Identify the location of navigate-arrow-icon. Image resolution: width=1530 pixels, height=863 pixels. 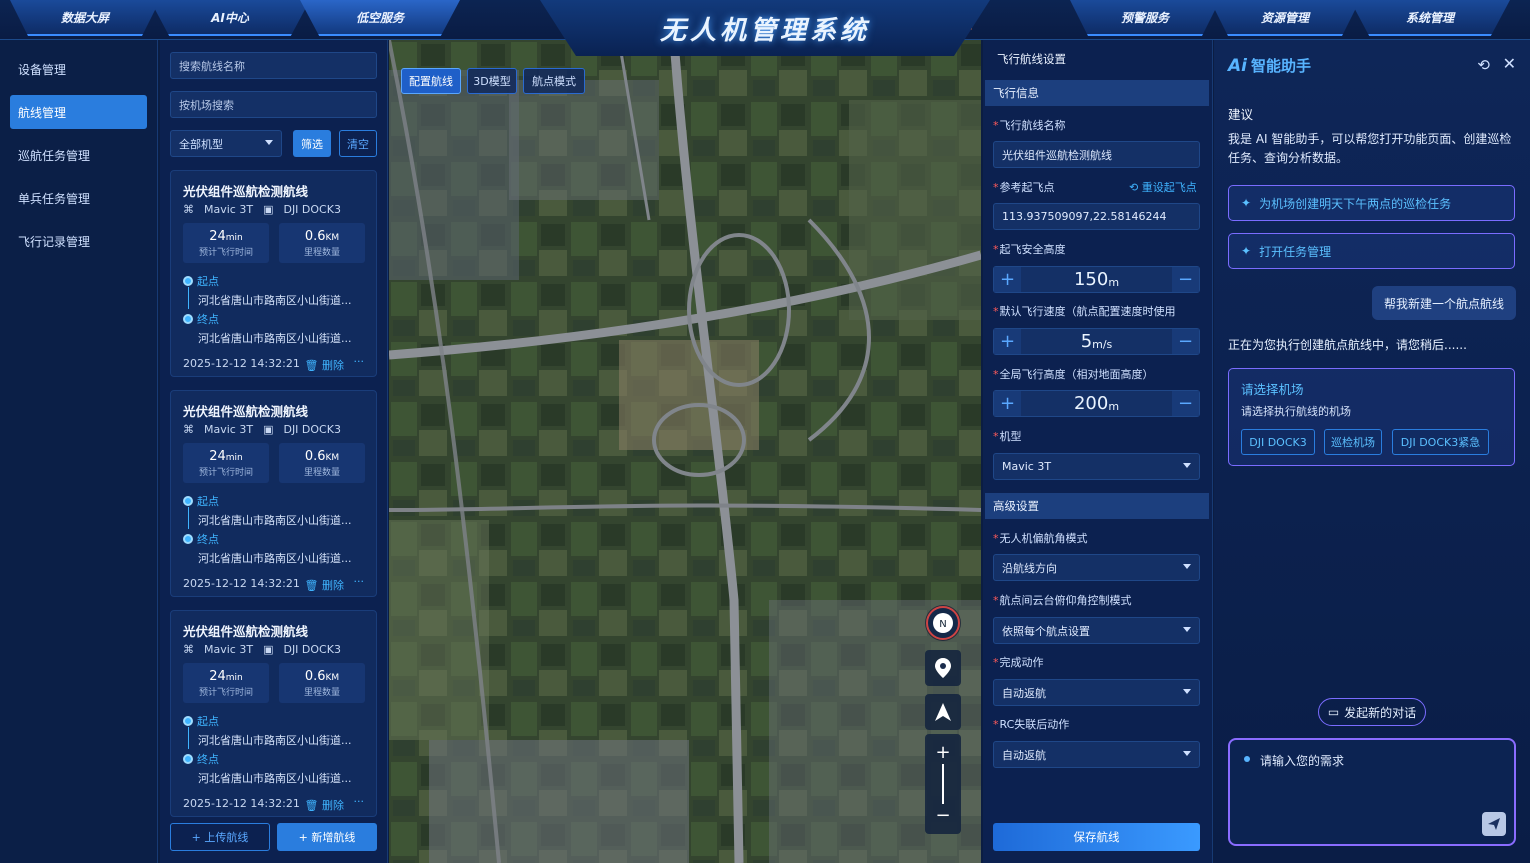
(943, 712).